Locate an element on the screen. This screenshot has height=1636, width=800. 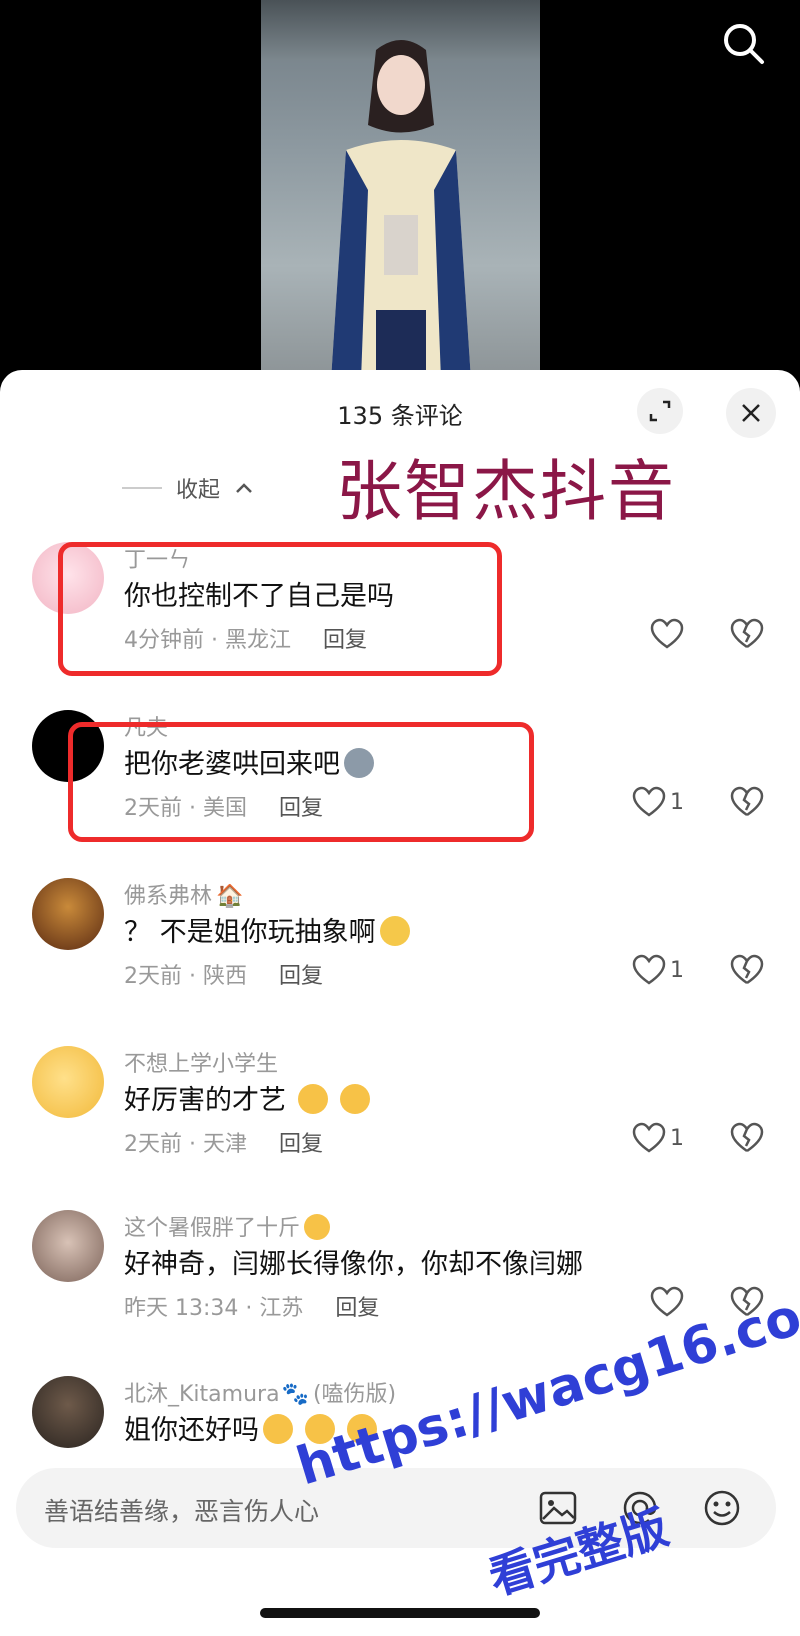
pleading-face-emoji-icon is located at coordinates (278, 1429).